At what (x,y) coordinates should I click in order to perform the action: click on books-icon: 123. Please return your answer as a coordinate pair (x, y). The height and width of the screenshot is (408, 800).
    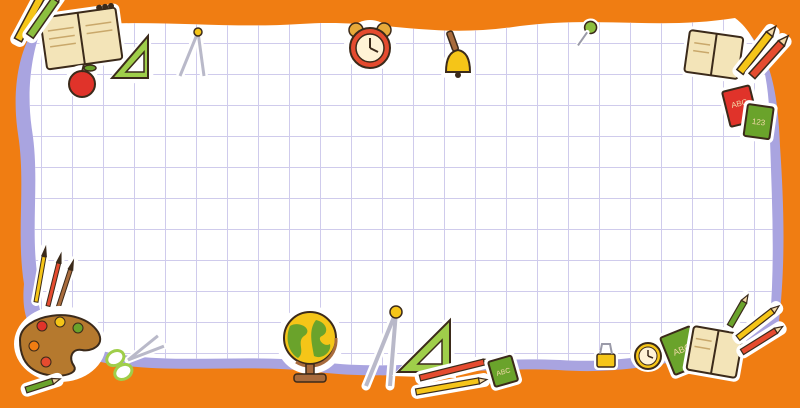
    Looking at the image, I should click on (758, 122).